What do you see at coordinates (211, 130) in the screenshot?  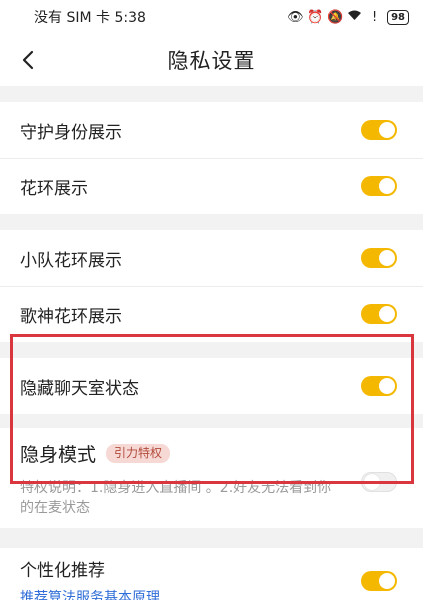 I see `setting-row-guard-identity: 守护身份展示` at bounding box center [211, 130].